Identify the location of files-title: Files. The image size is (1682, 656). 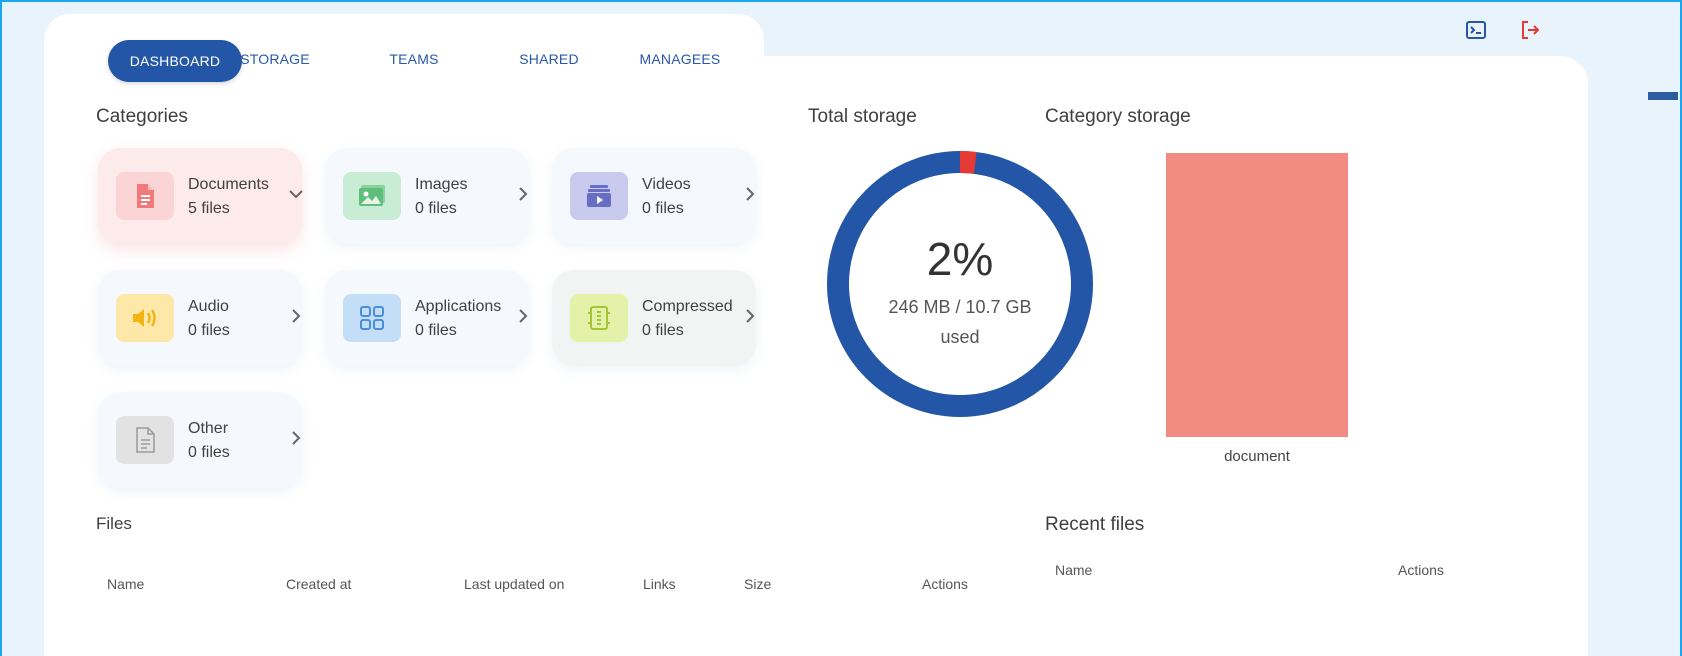
(114, 523).